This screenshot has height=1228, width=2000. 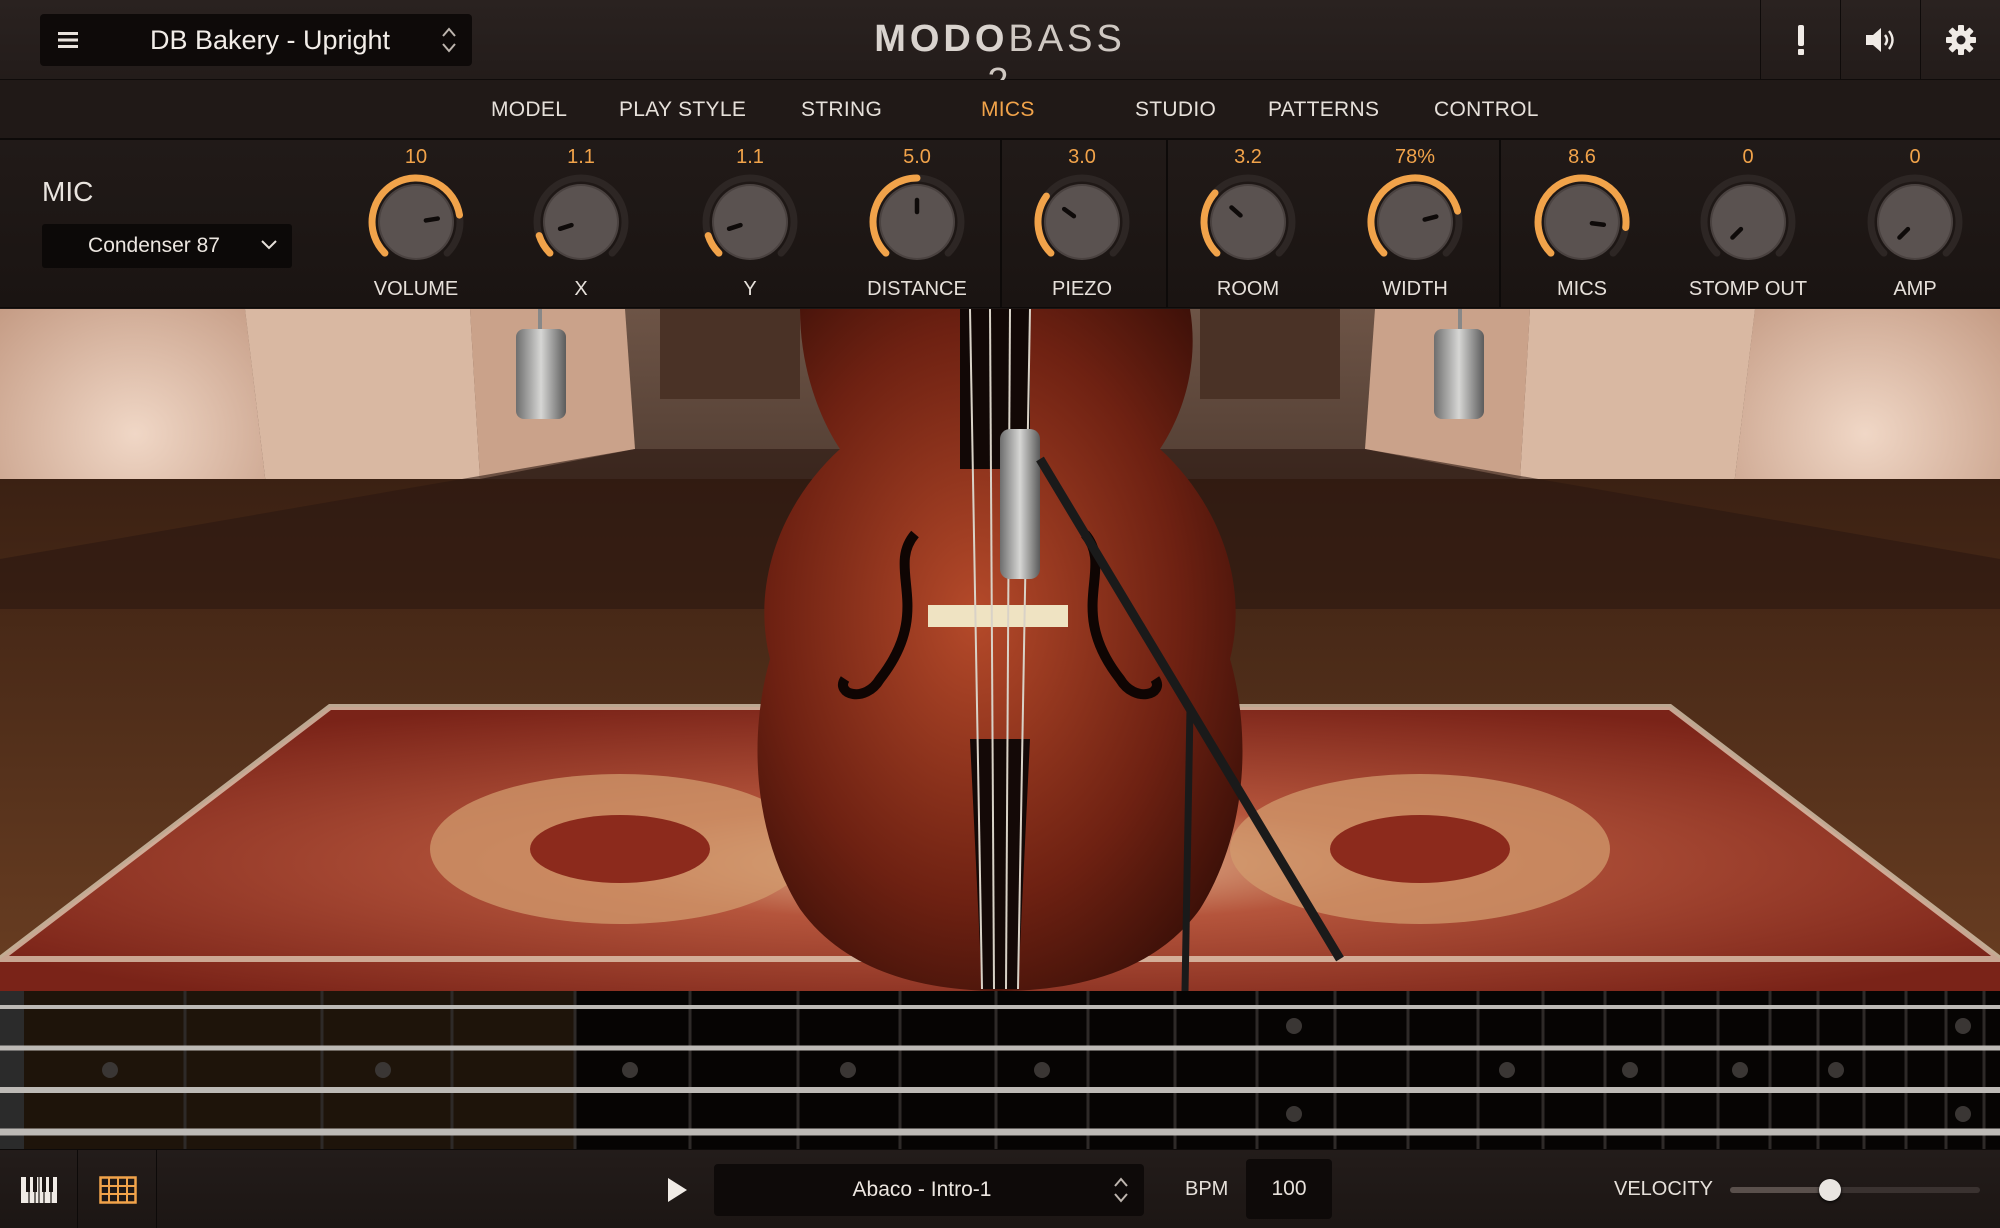 What do you see at coordinates (269, 247) in the screenshot?
I see `chevron-down-icon` at bounding box center [269, 247].